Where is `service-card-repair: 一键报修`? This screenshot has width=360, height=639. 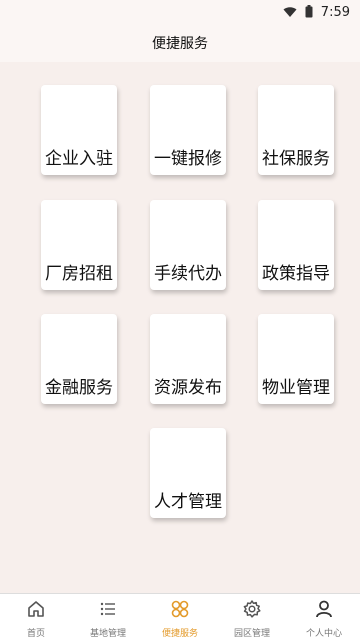
service-card-repair: 一键报修 is located at coordinates (188, 130).